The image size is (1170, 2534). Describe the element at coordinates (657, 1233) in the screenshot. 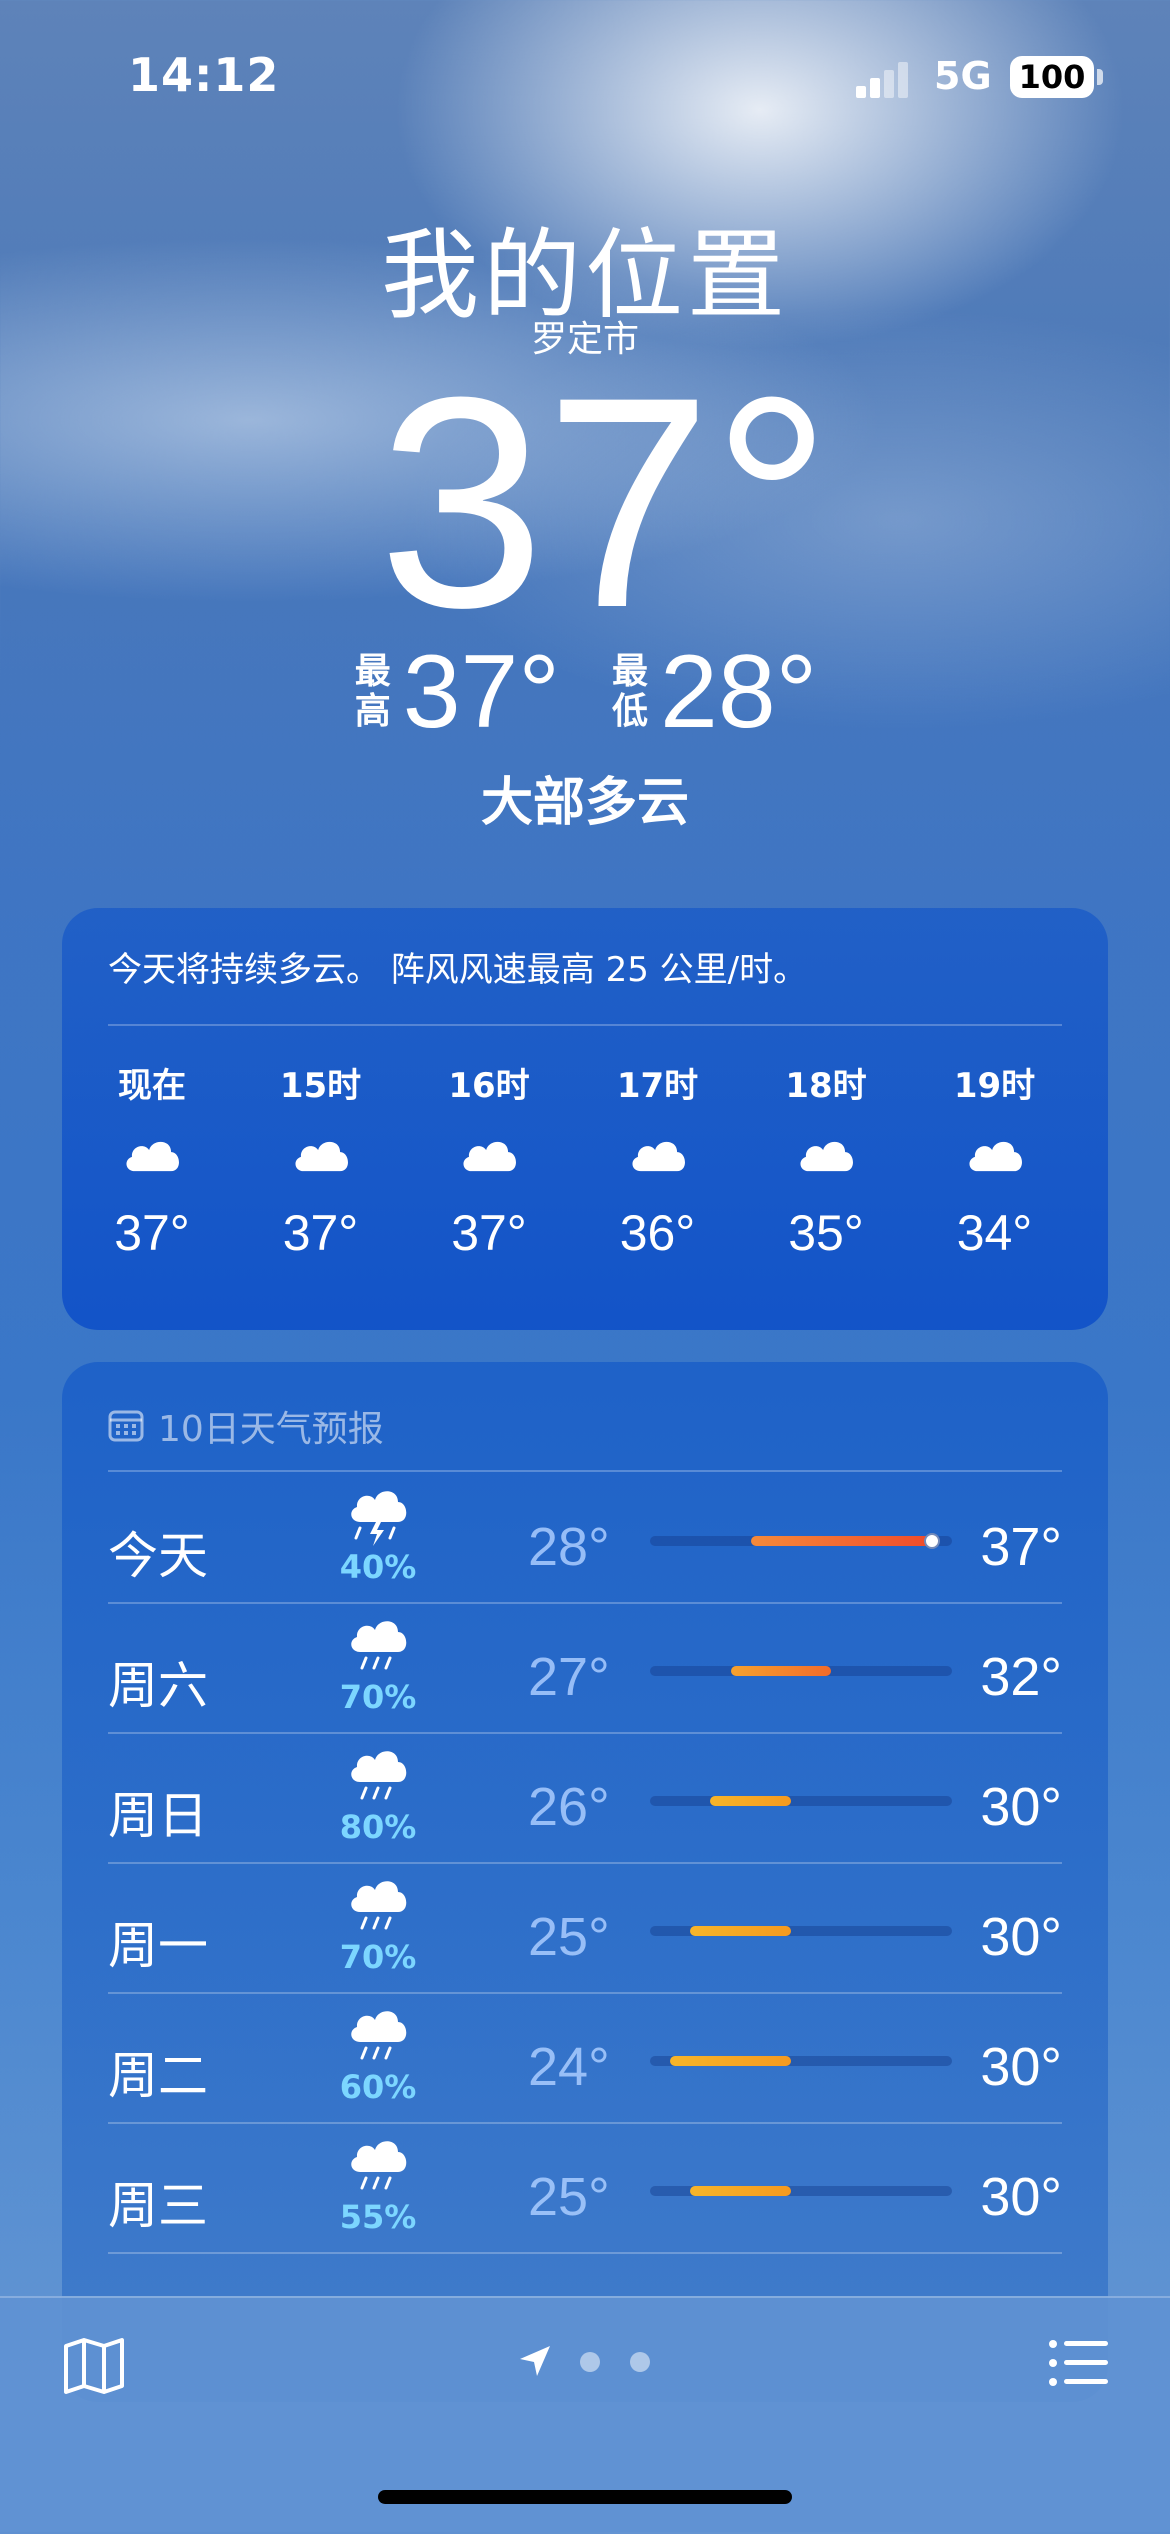

I see `hour-temperature: 36°` at that location.